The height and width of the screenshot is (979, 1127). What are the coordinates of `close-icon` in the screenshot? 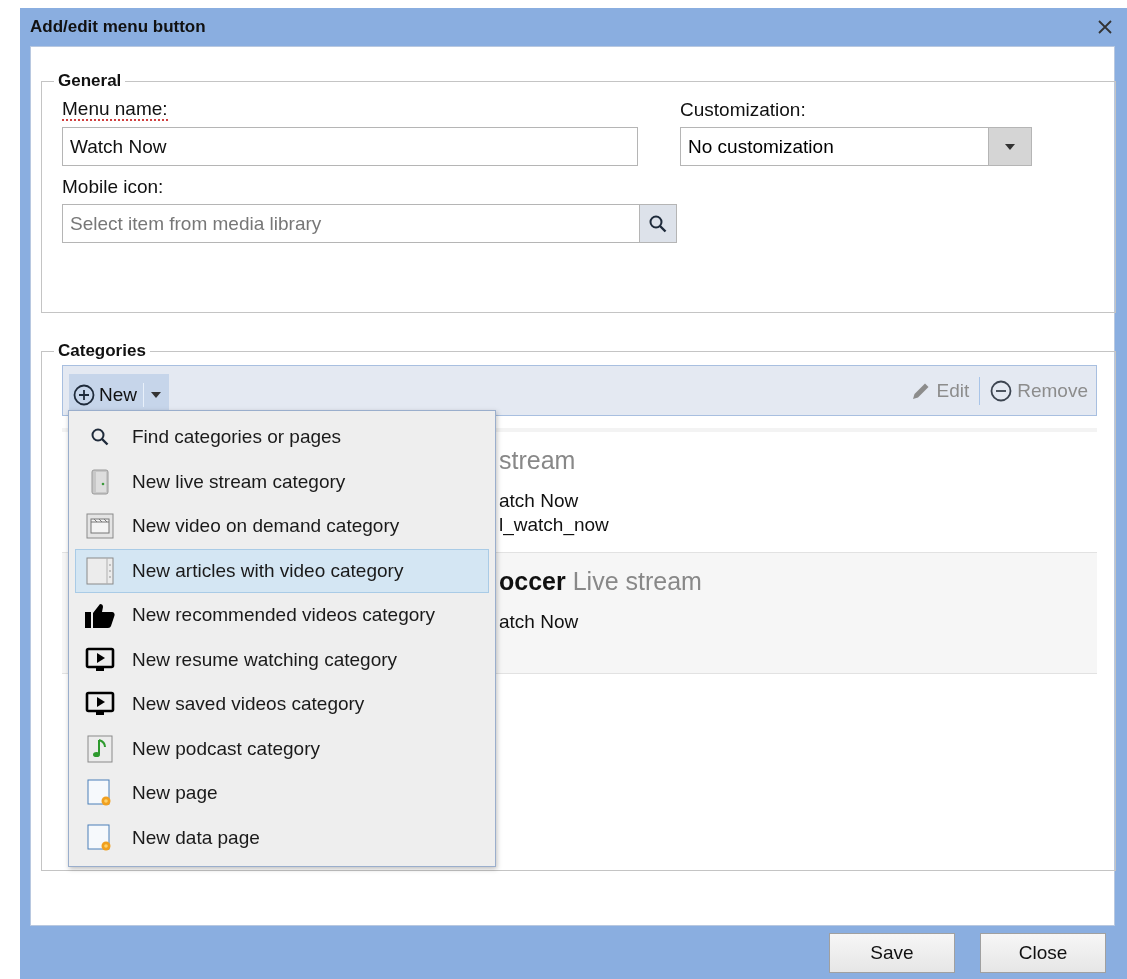 It's located at (1105, 27).